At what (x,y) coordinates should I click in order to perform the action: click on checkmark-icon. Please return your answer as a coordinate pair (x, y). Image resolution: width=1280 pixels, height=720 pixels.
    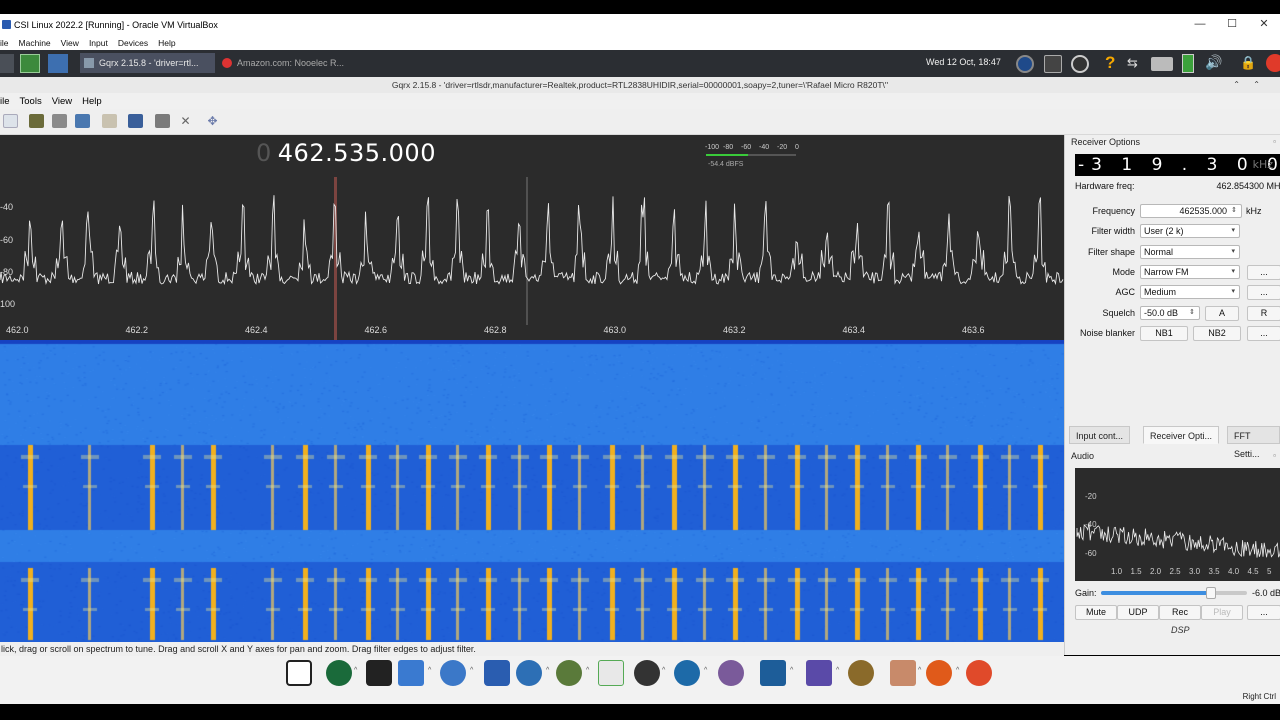
    Looking at the image, I should click on (30, 63).